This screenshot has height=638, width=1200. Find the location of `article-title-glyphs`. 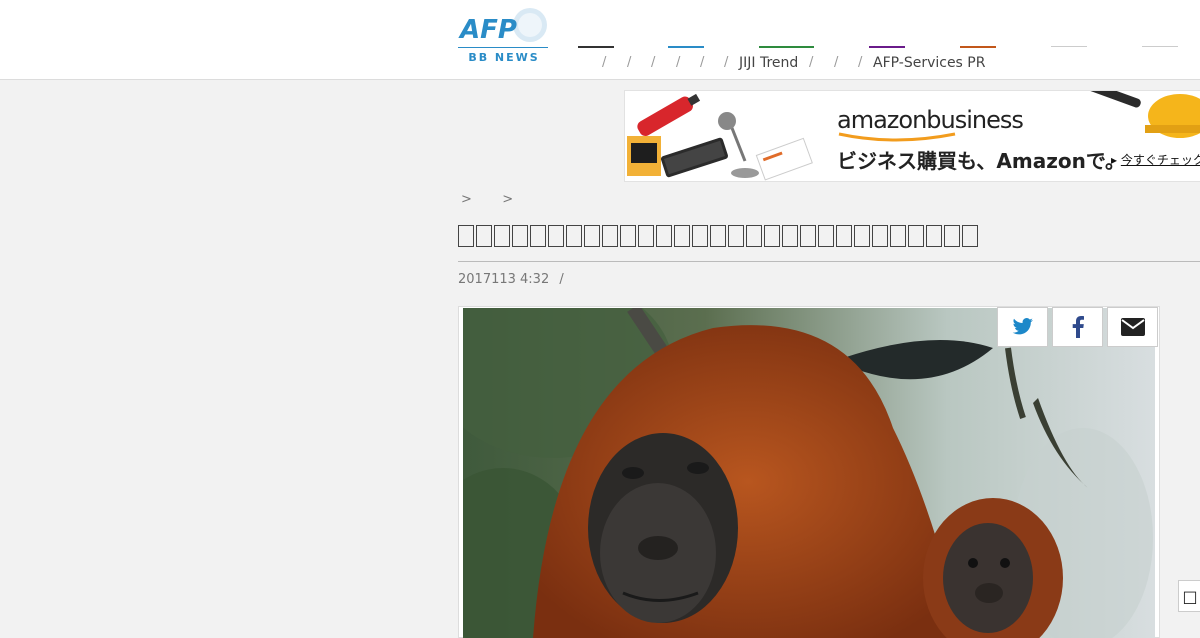

article-title-glyphs is located at coordinates (719, 235).